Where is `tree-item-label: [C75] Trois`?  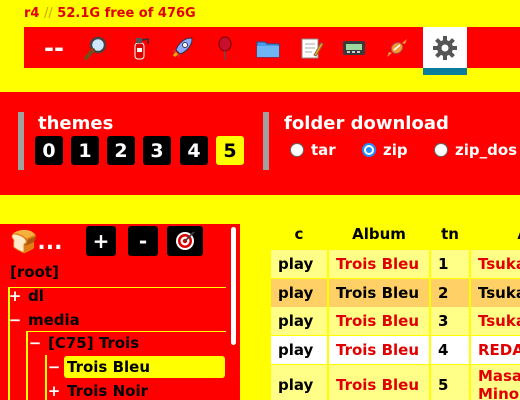 tree-item-label: [C75] Trois is located at coordinates (94, 343).